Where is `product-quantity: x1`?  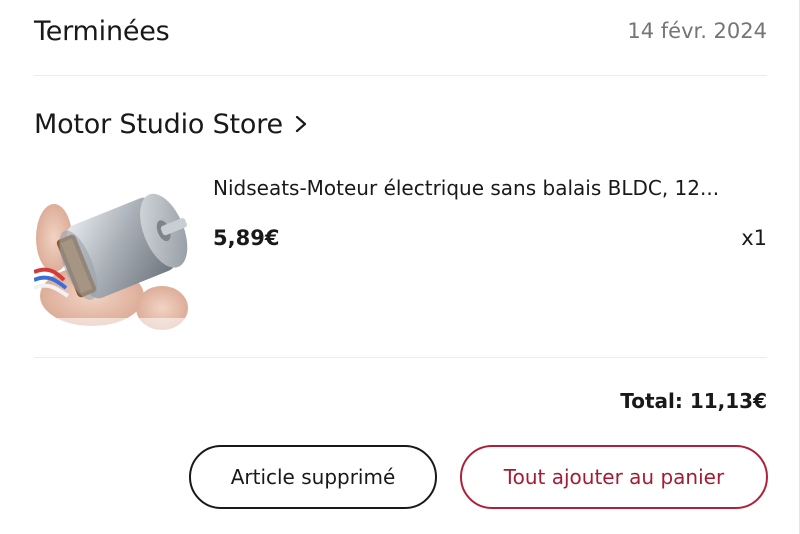 product-quantity: x1 is located at coordinates (754, 238).